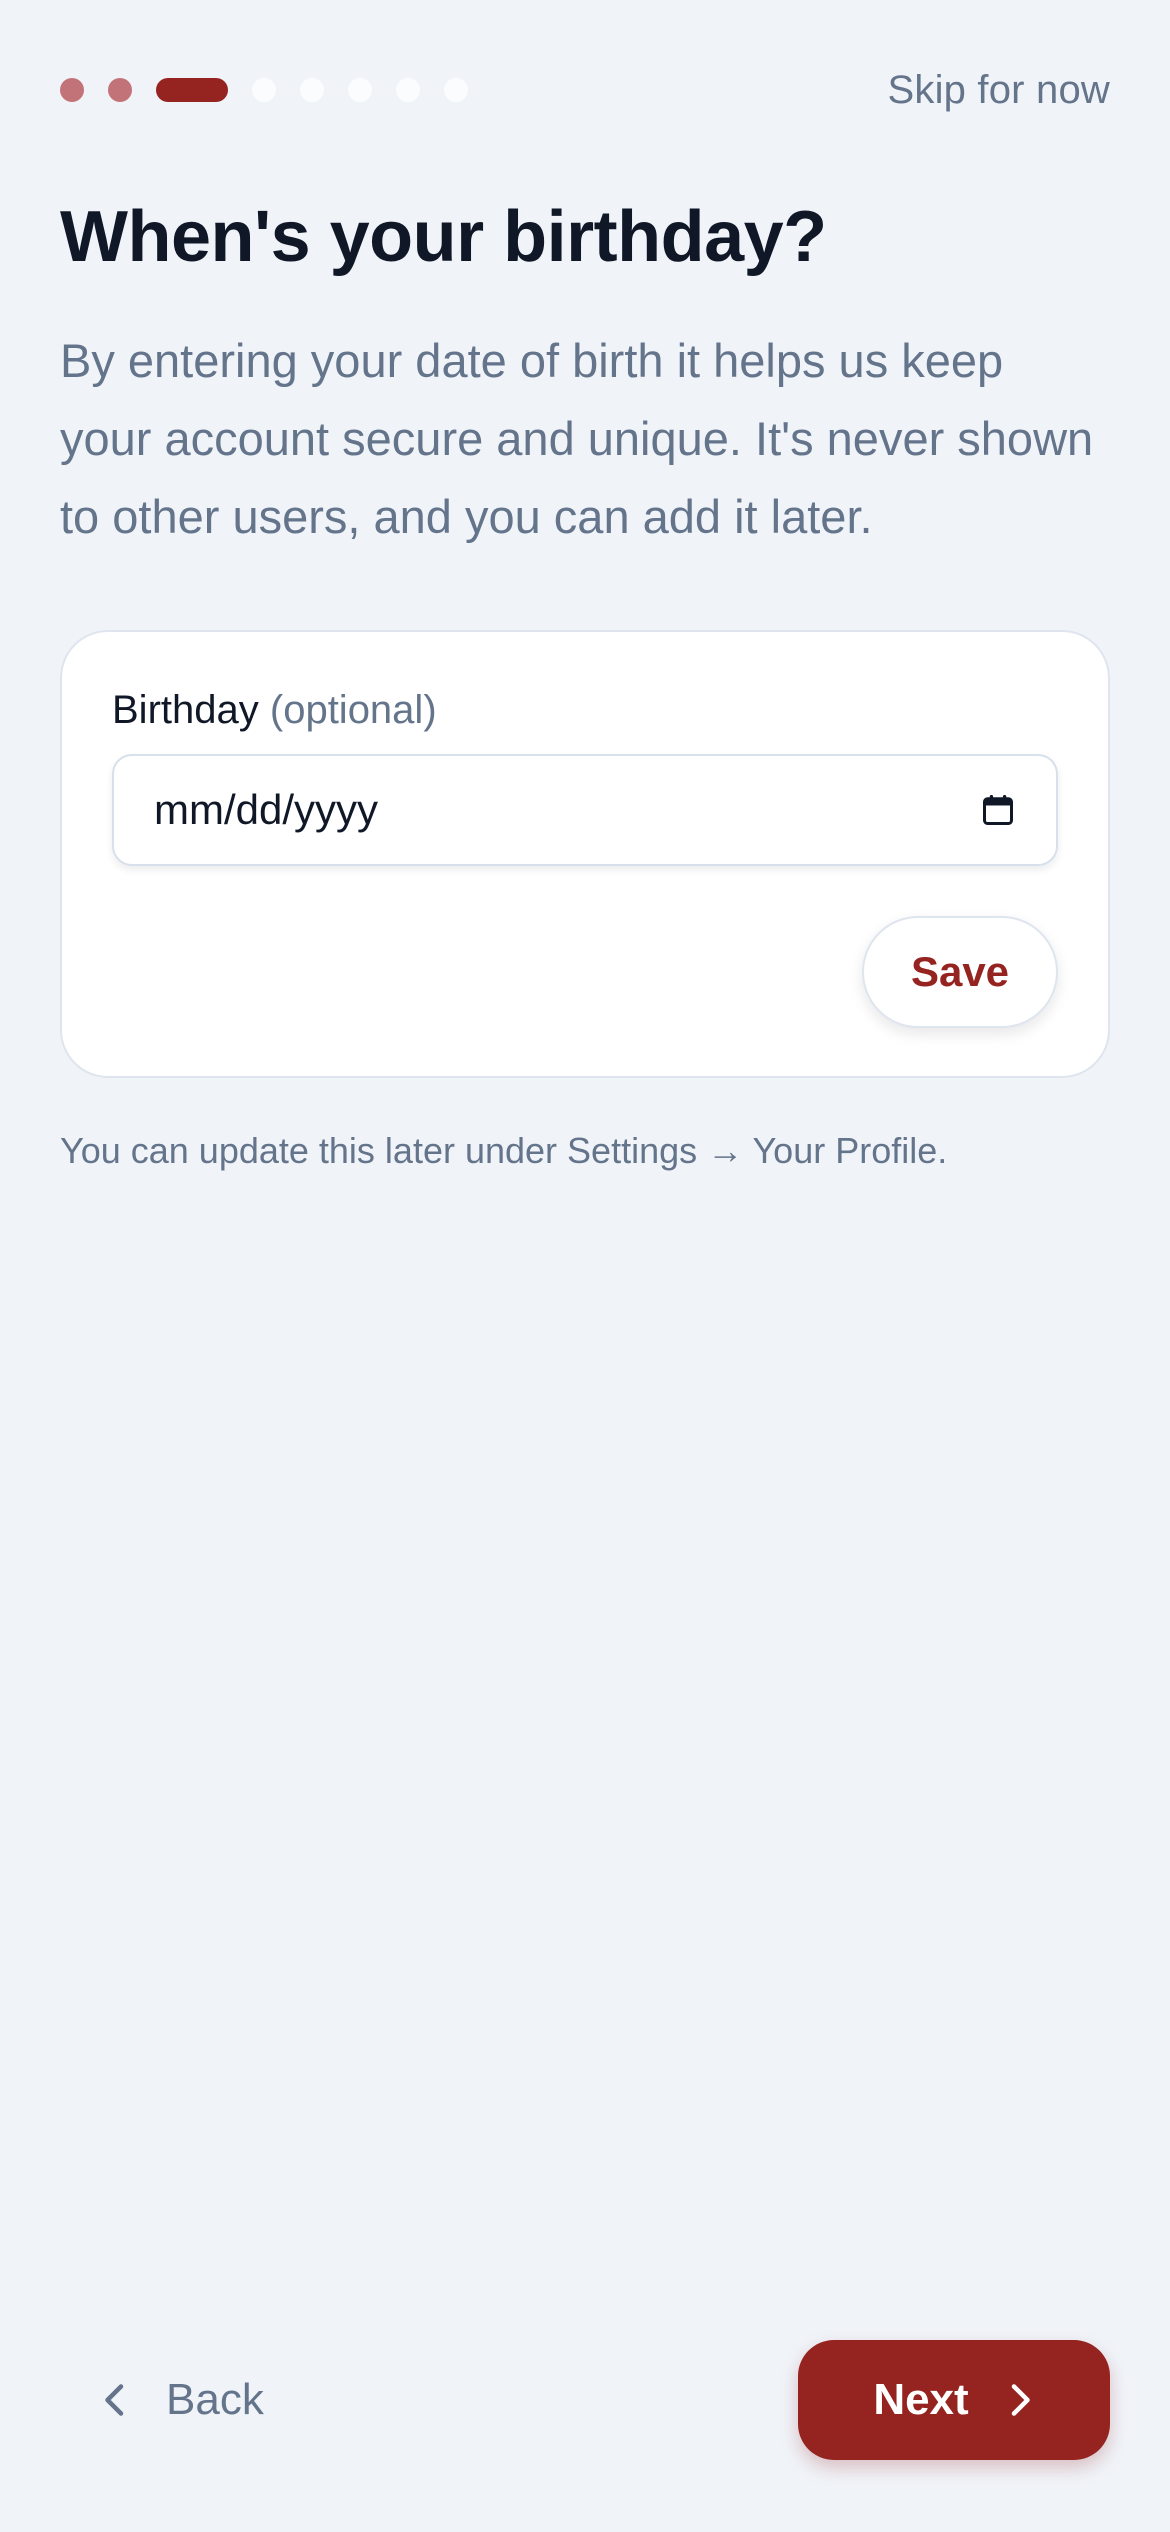  What do you see at coordinates (1020, 2400) in the screenshot?
I see `chevron-right-icon` at bounding box center [1020, 2400].